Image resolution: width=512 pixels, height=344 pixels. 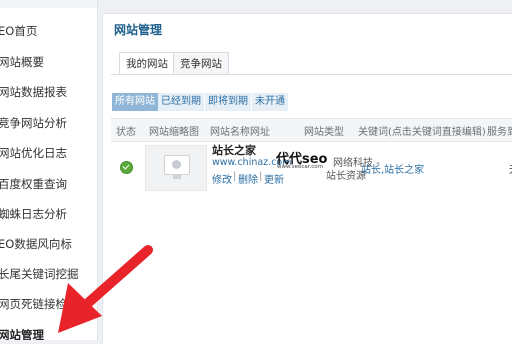 I want to click on edit-link: 修改, so click(x=222, y=178).